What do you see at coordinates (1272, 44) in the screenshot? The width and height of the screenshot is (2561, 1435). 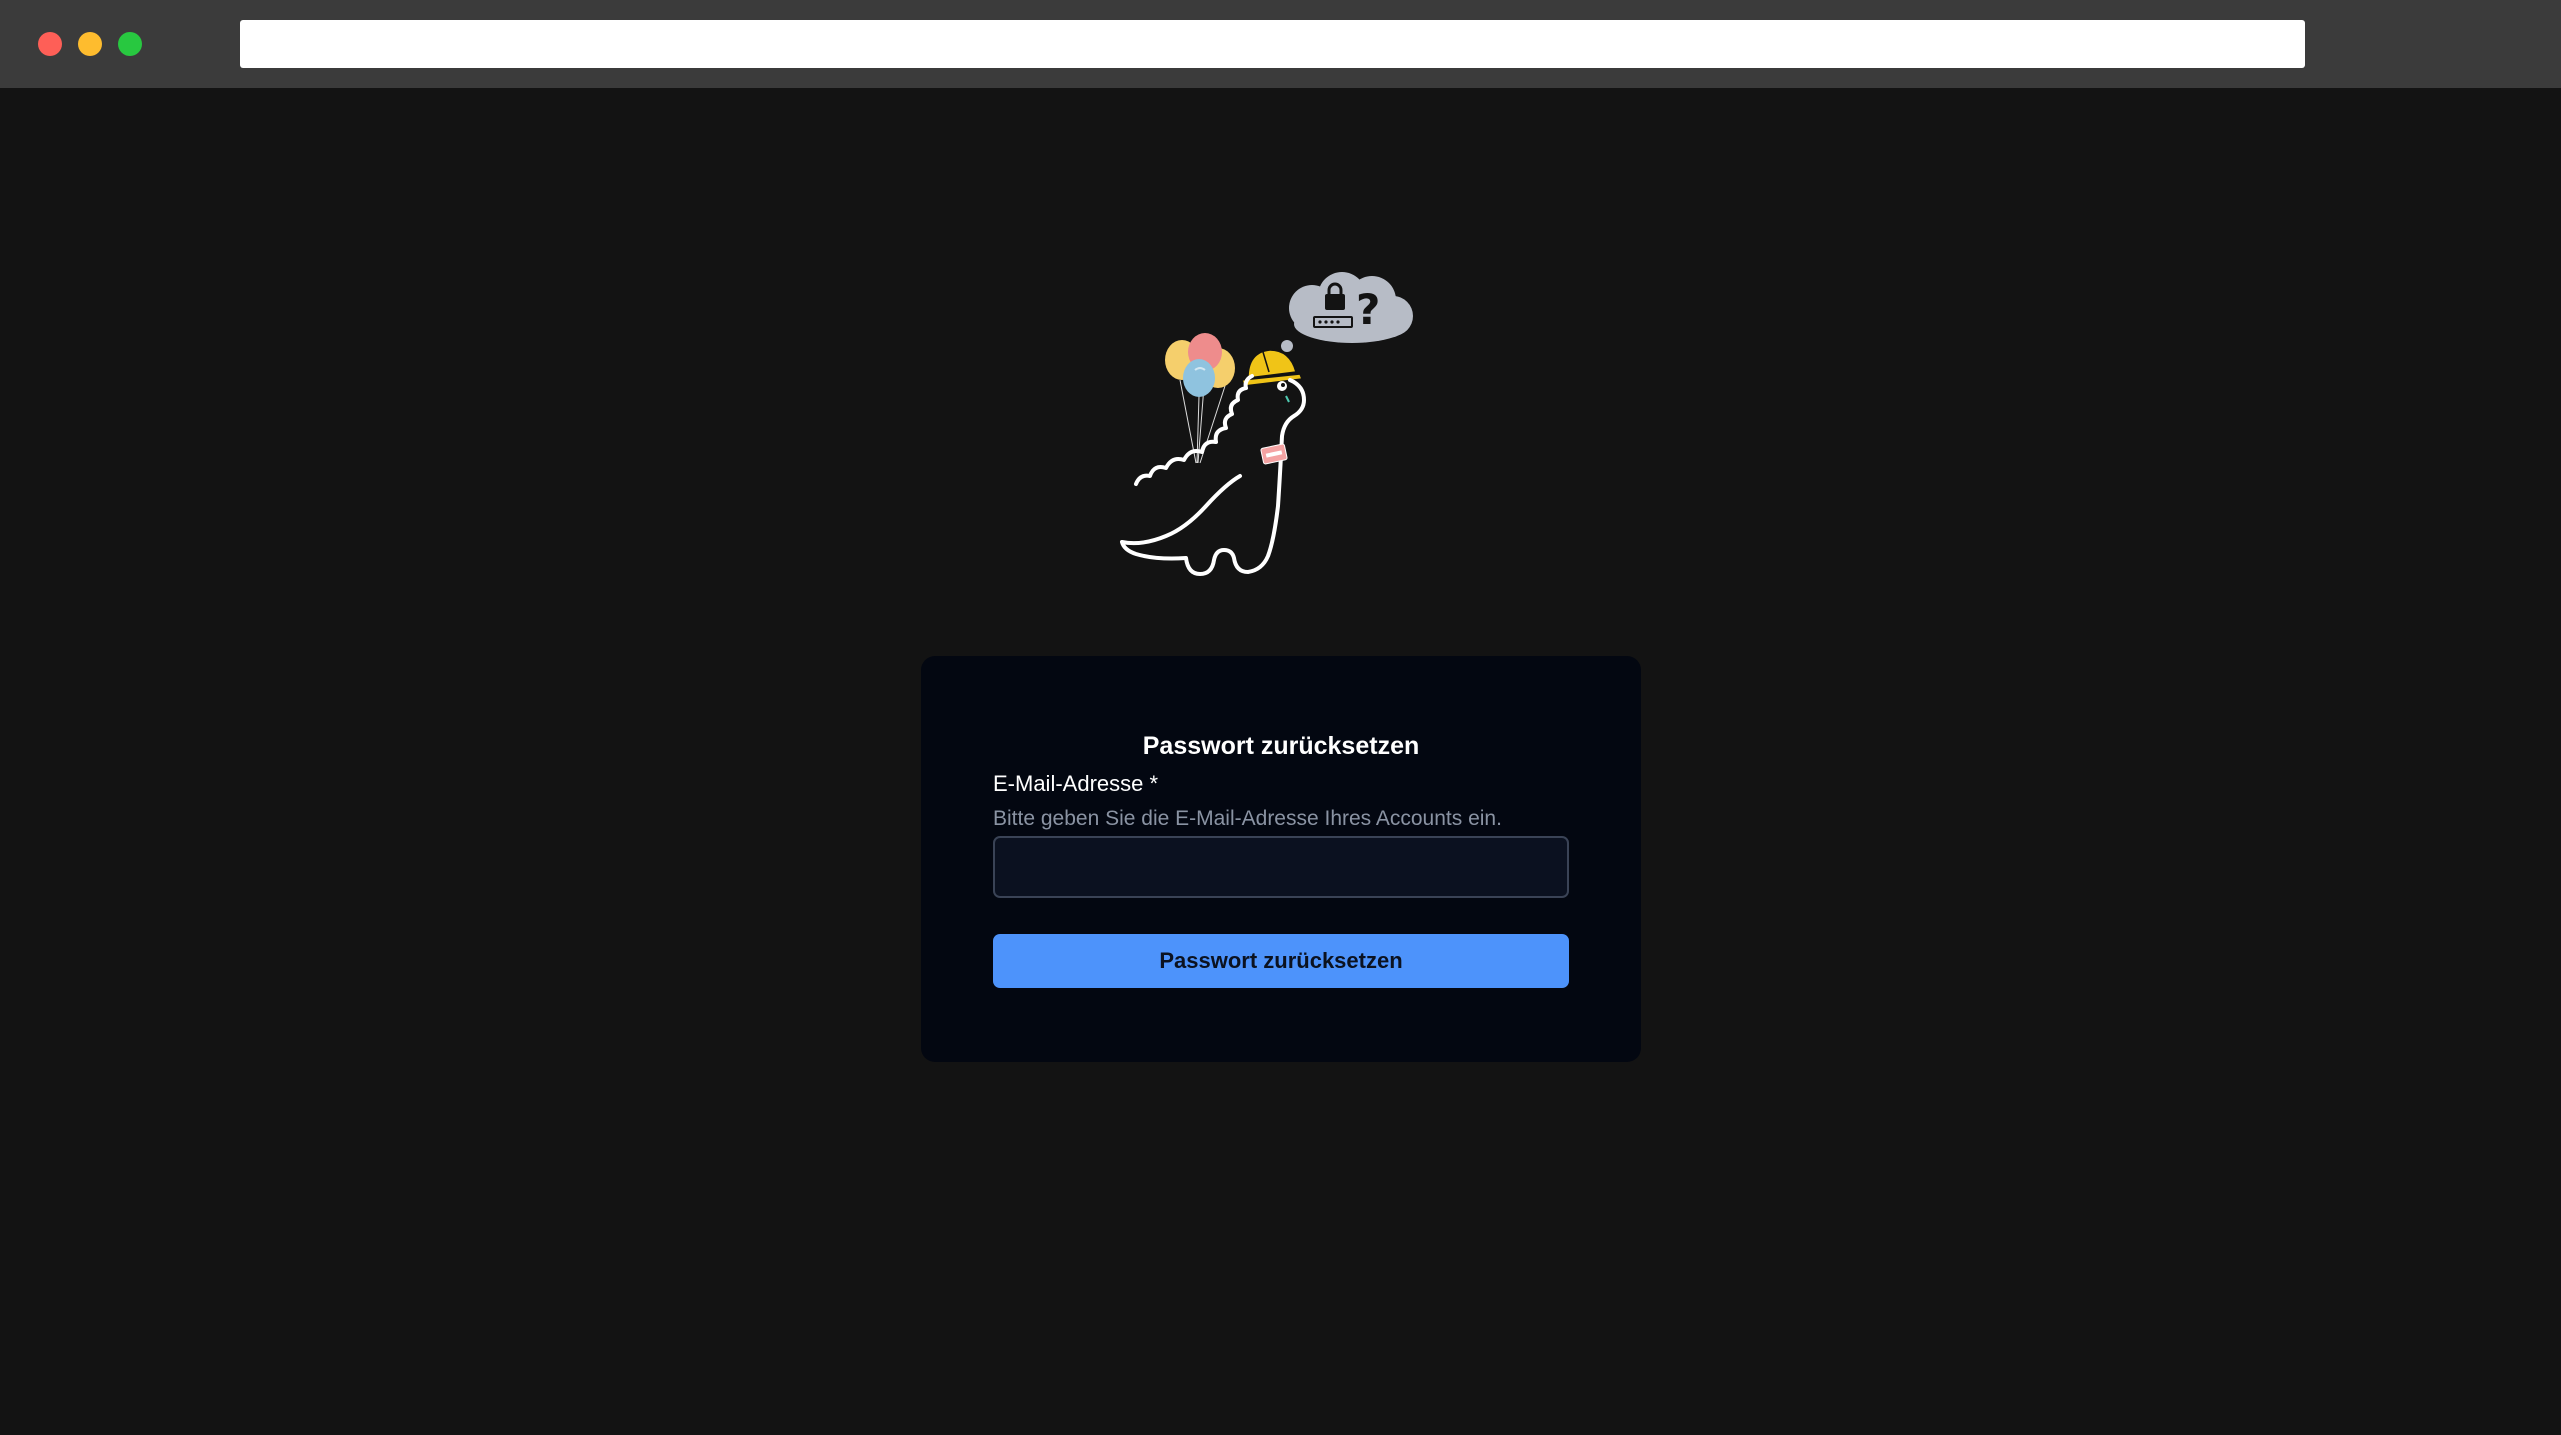 I see `address-bar` at bounding box center [1272, 44].